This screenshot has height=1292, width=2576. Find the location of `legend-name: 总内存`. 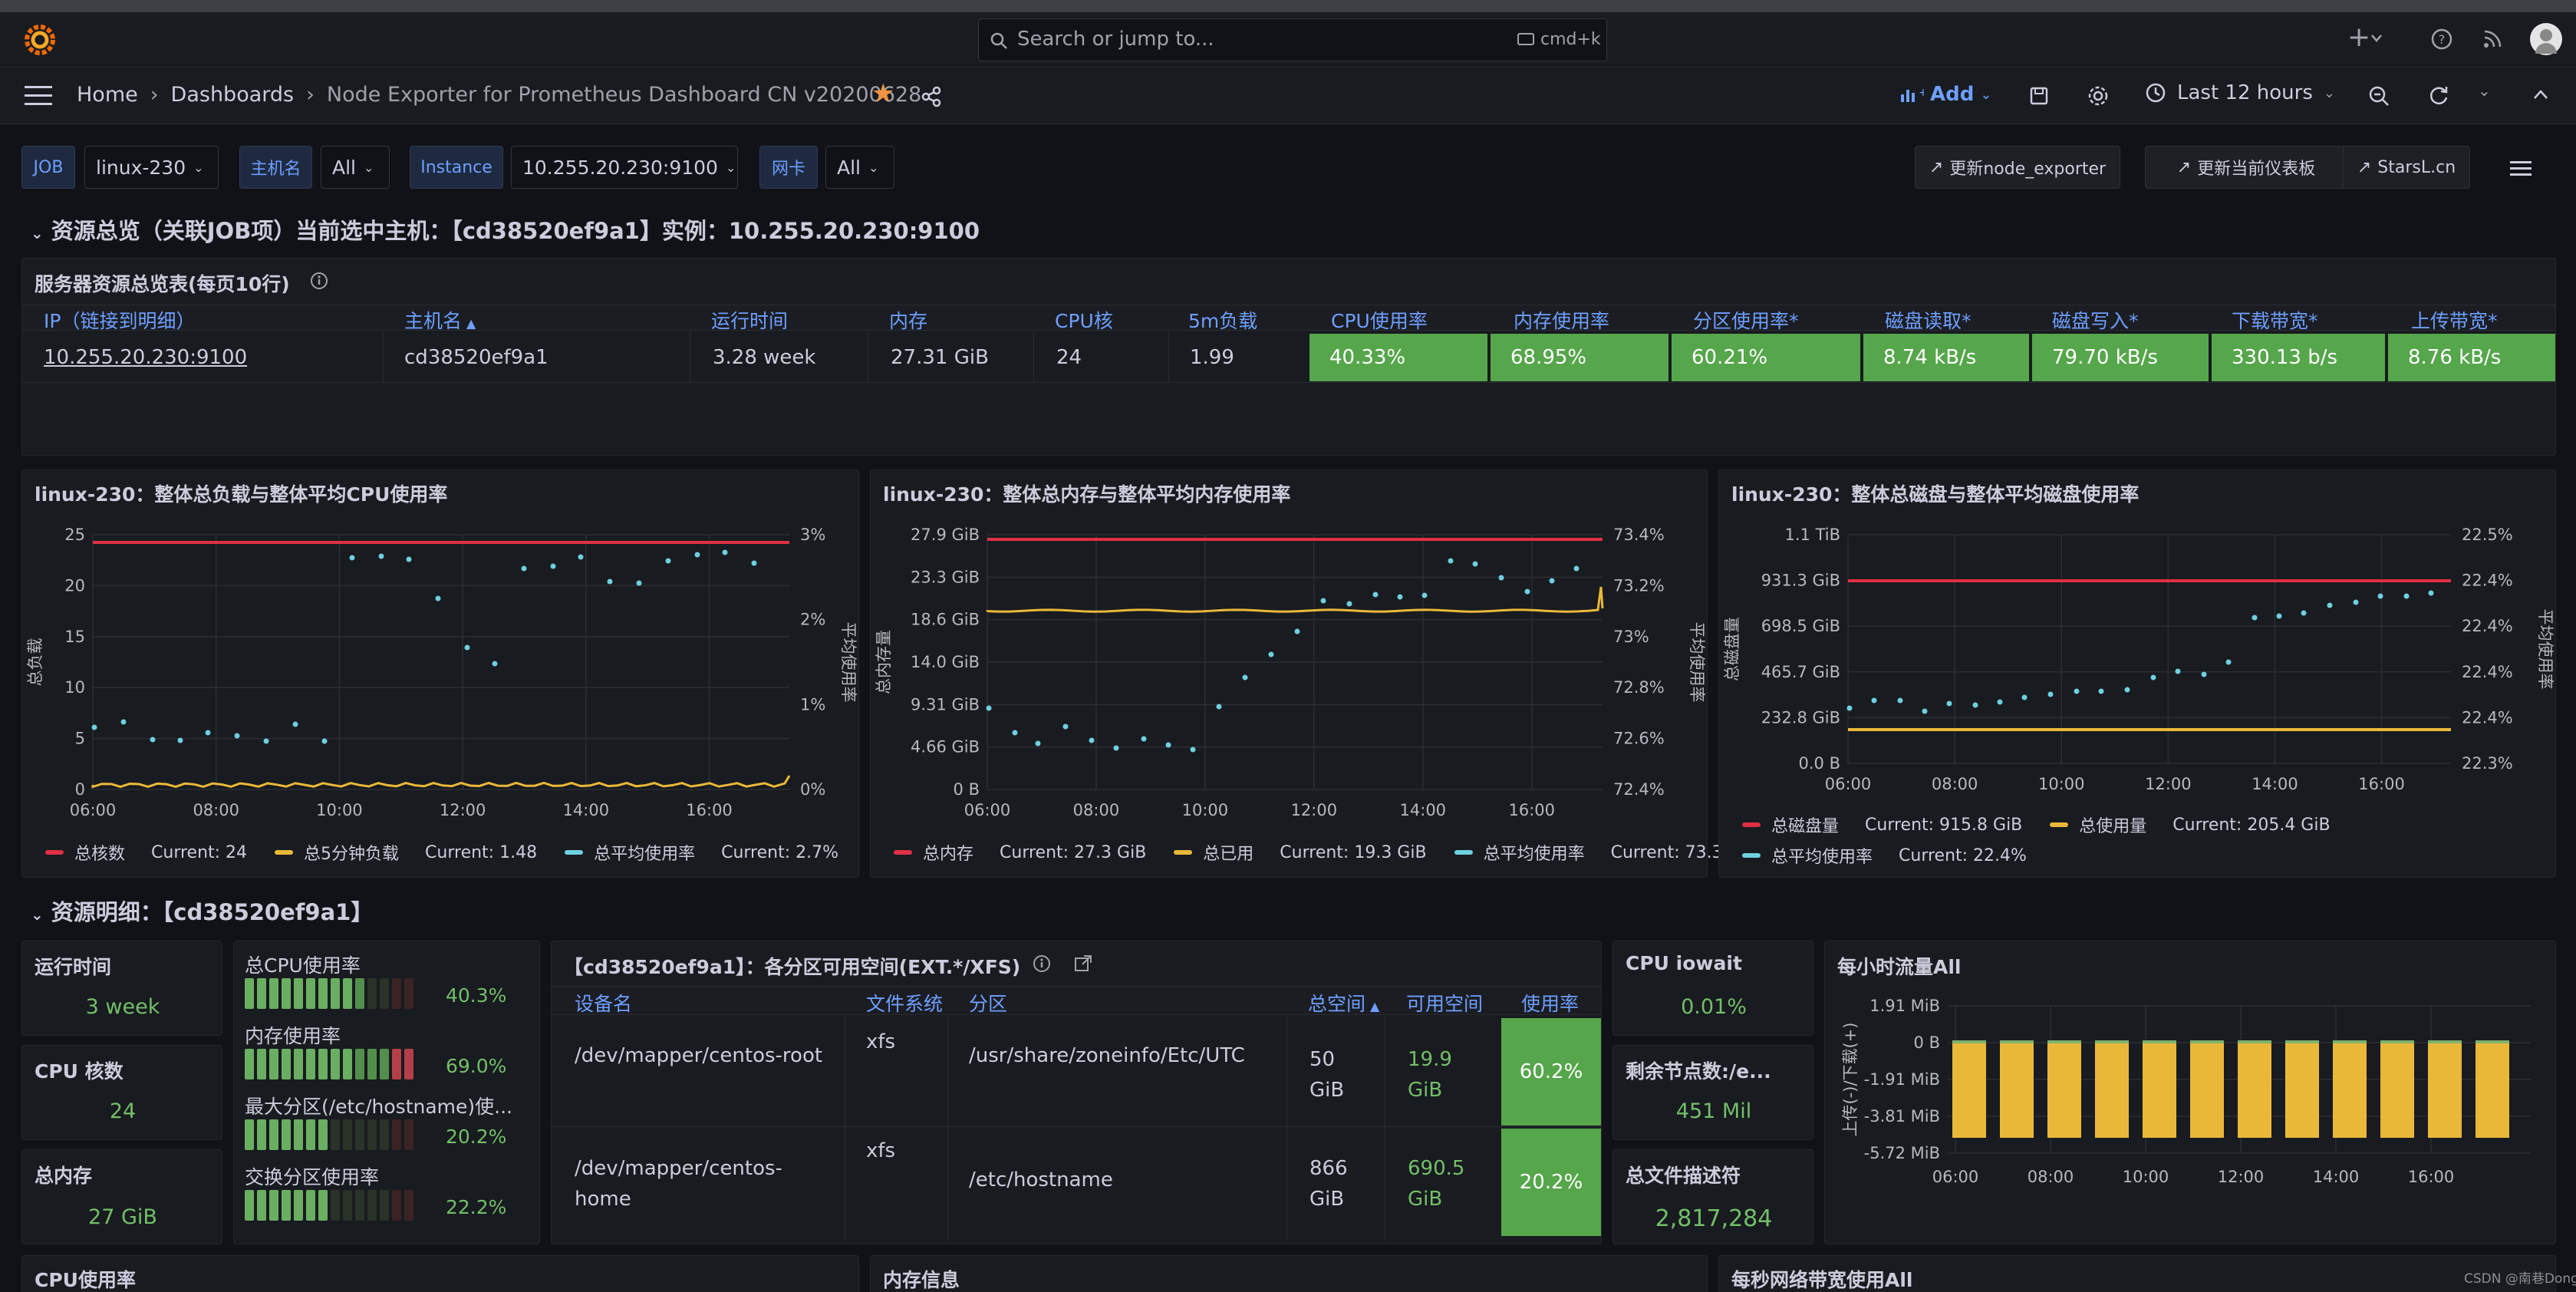

legend-name: 总内存 is located at coordinates (948, 854).